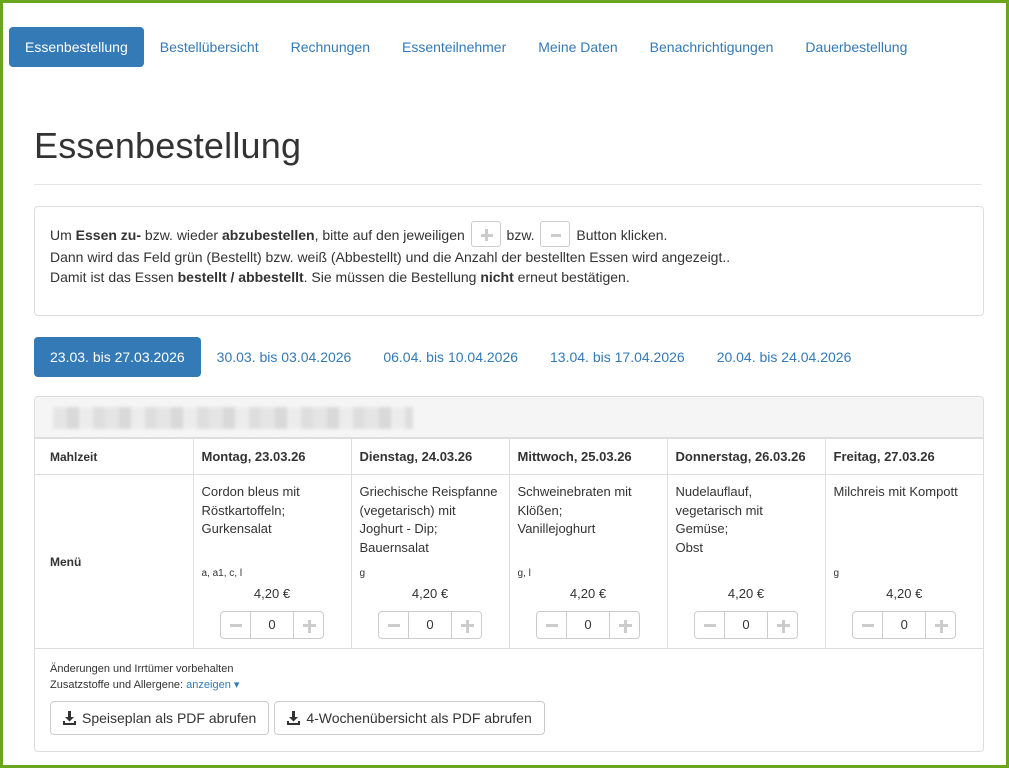 The height and width of the screenshot is (768, 1009). I want to click on week-tab-5: 20.04. bis 24.04.2026, so click(784, 357).